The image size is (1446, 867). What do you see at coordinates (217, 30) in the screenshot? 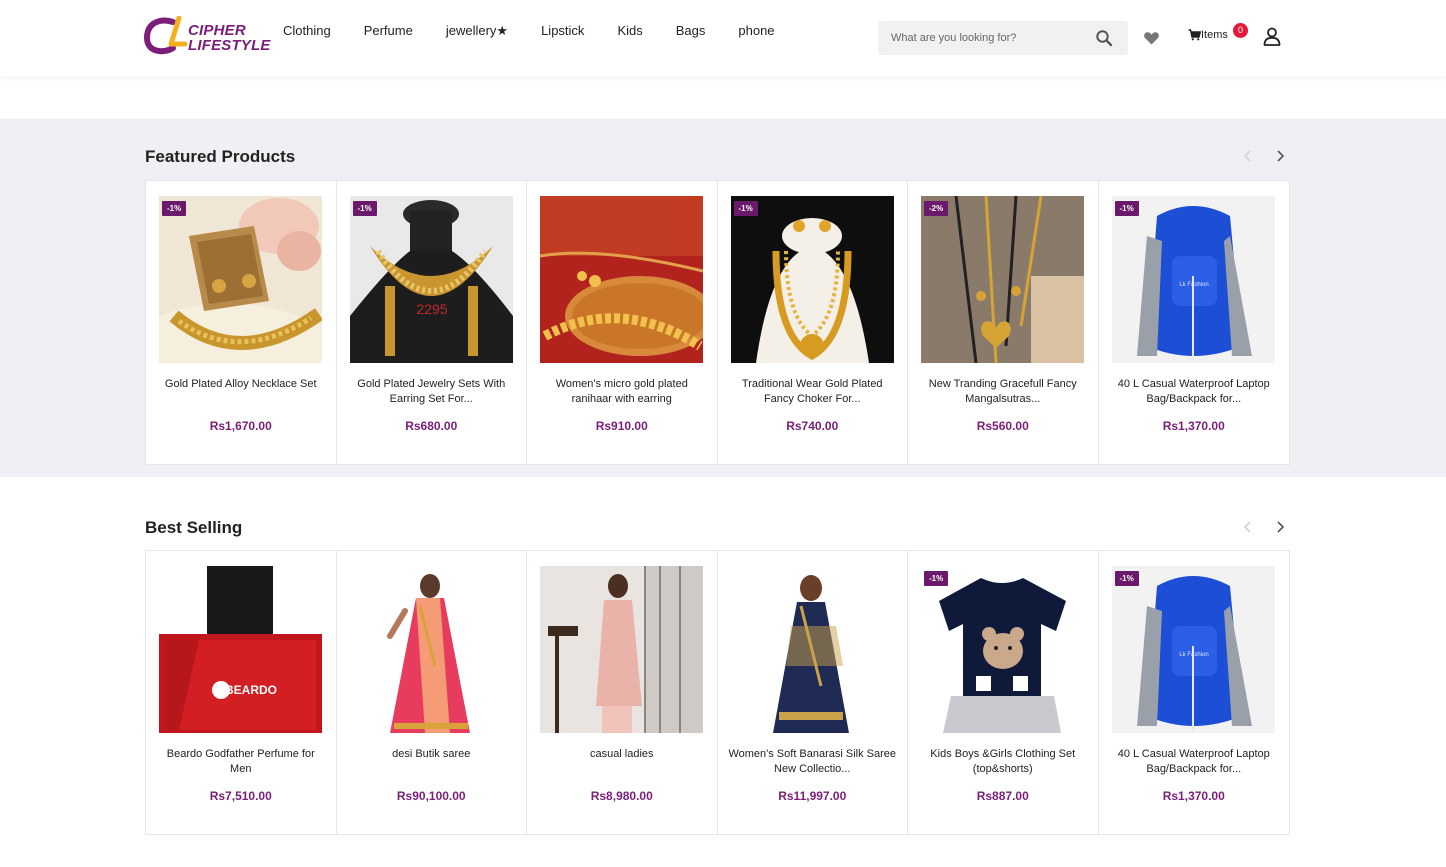
I see `brand-line-1: CIPHER` at bounding box center [217, 30].